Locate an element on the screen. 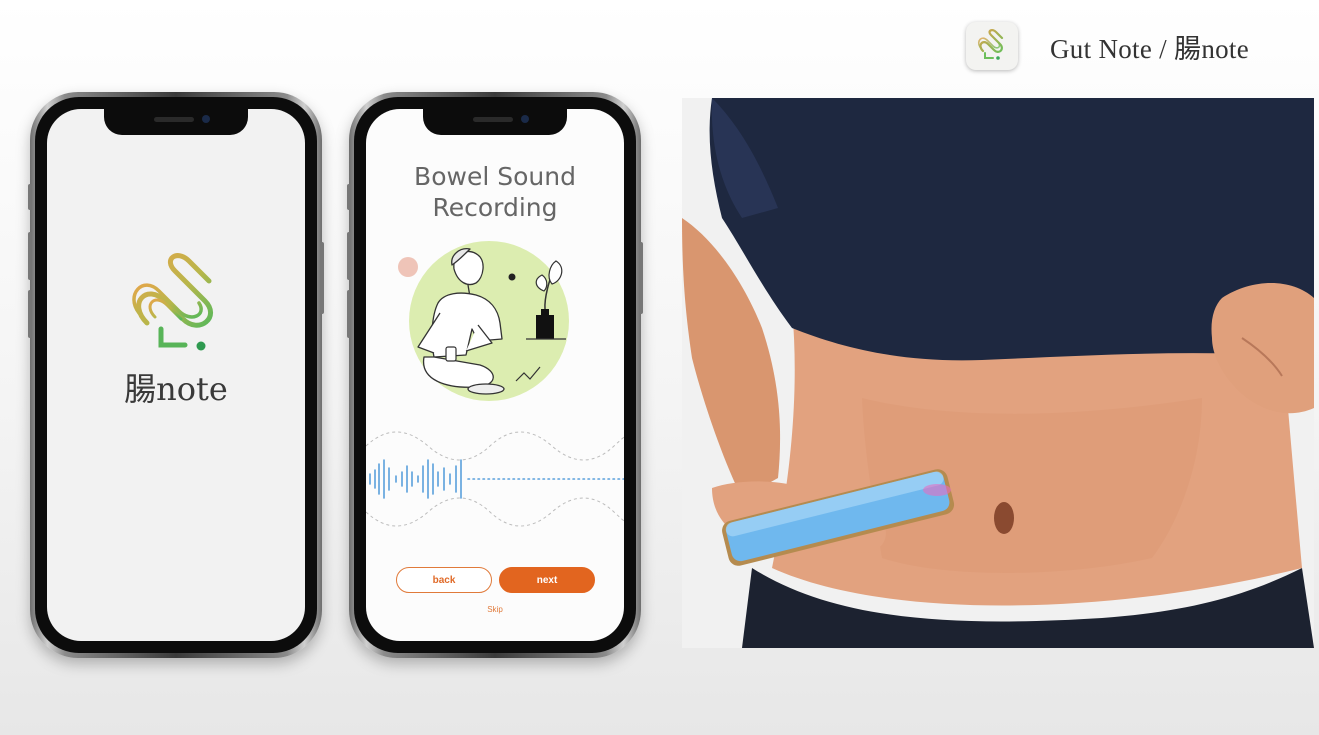 The width and height of the screenshot is (1319, 735). recording-title-line1: Bowel Sound is located at coordinates (495, 176).